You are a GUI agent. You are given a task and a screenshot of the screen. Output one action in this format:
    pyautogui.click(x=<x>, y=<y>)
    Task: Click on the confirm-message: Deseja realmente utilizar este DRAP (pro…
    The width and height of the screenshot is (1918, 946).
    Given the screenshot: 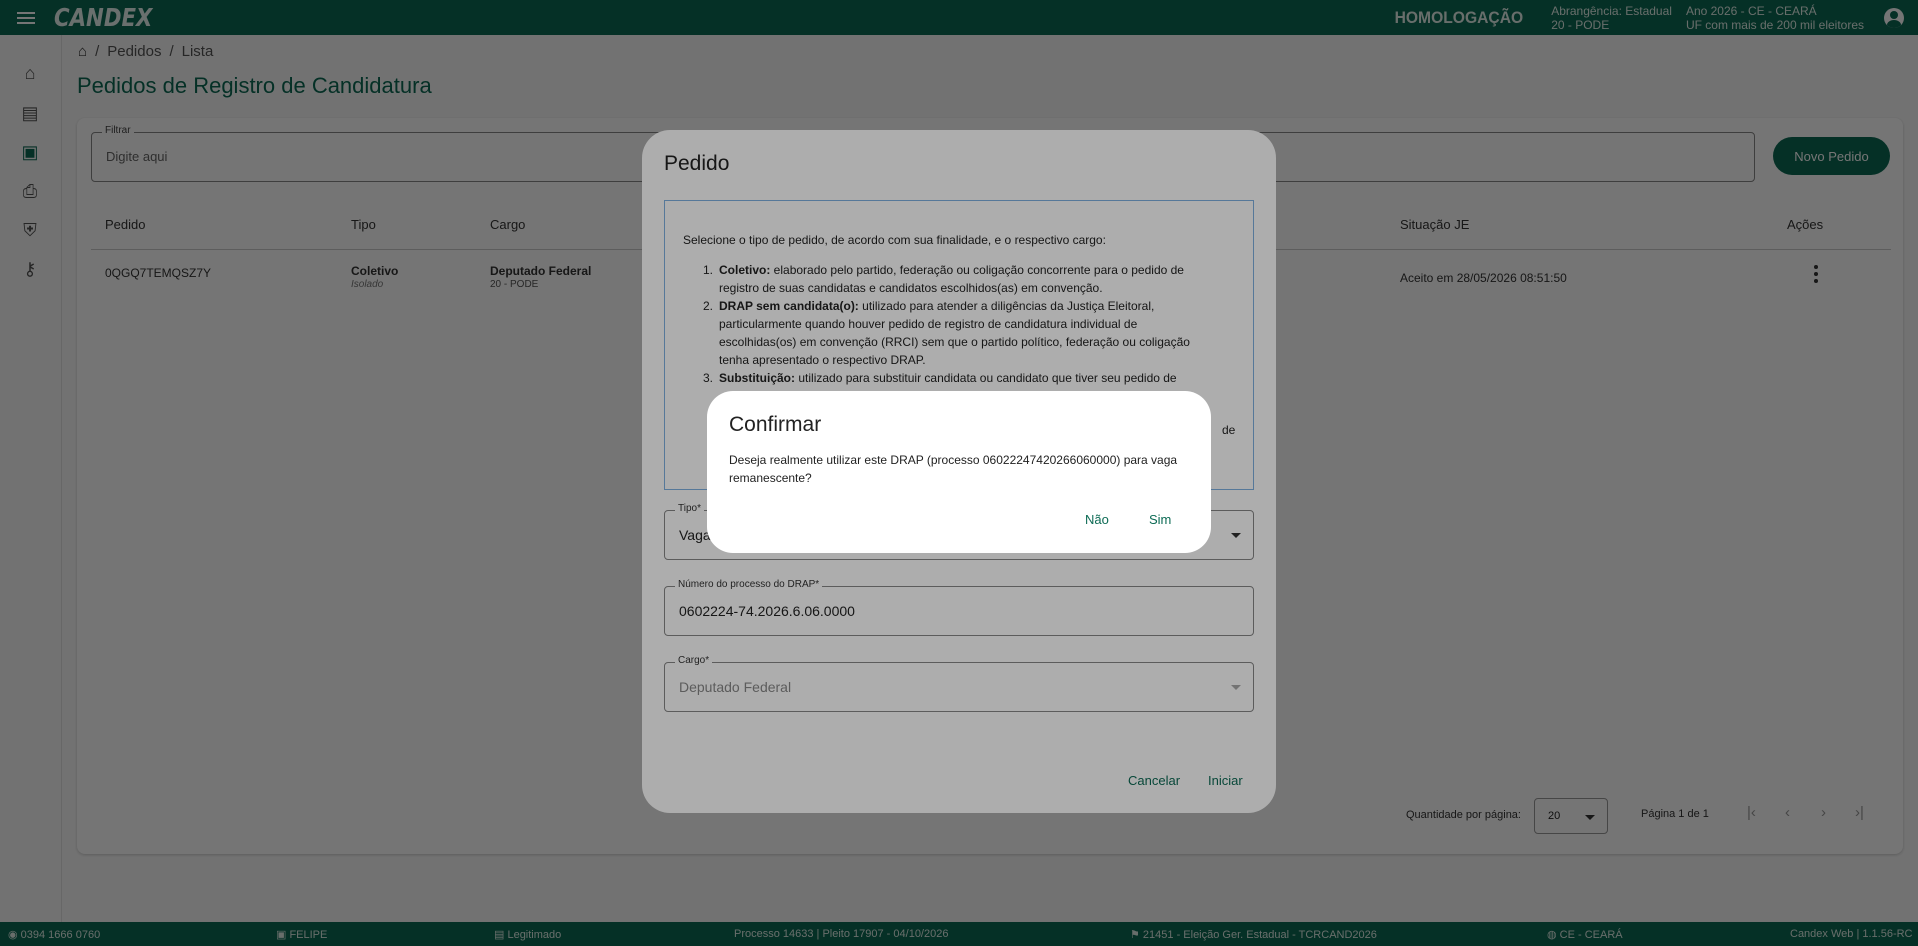 What is the action you would take?
    pyautogui.click(x=953, y=469)
    